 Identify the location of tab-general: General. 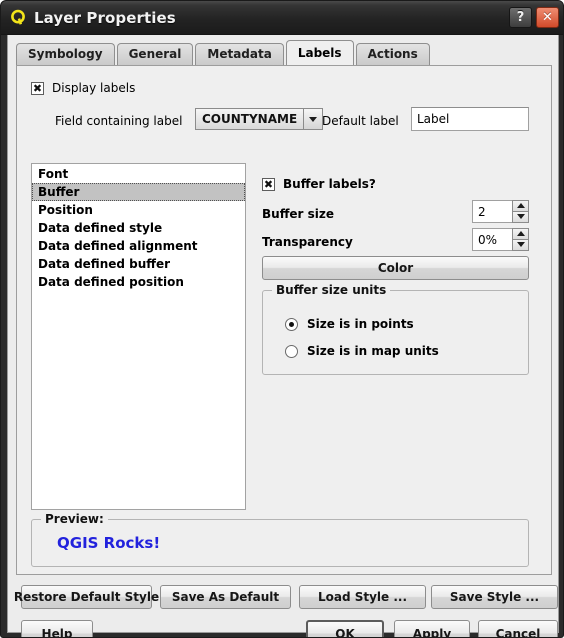
(155, 54).